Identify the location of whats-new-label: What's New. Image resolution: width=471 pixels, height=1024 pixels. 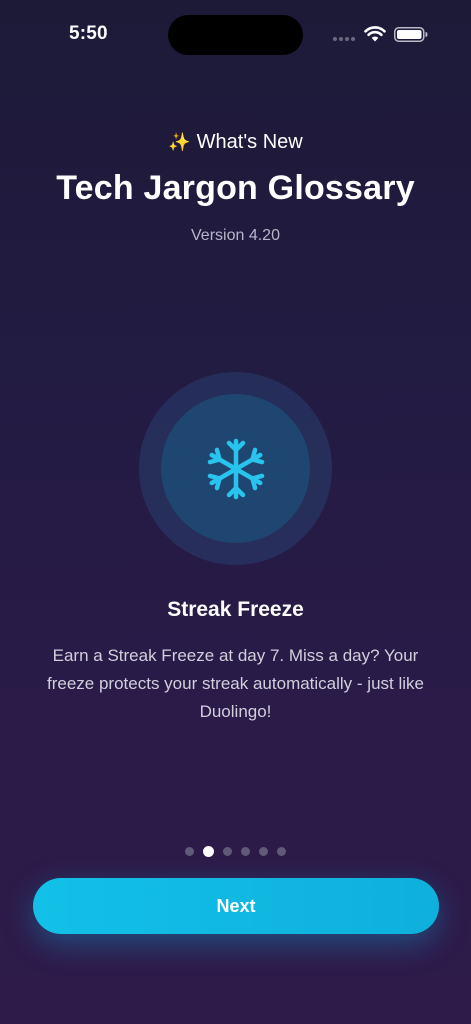
(249, 142).